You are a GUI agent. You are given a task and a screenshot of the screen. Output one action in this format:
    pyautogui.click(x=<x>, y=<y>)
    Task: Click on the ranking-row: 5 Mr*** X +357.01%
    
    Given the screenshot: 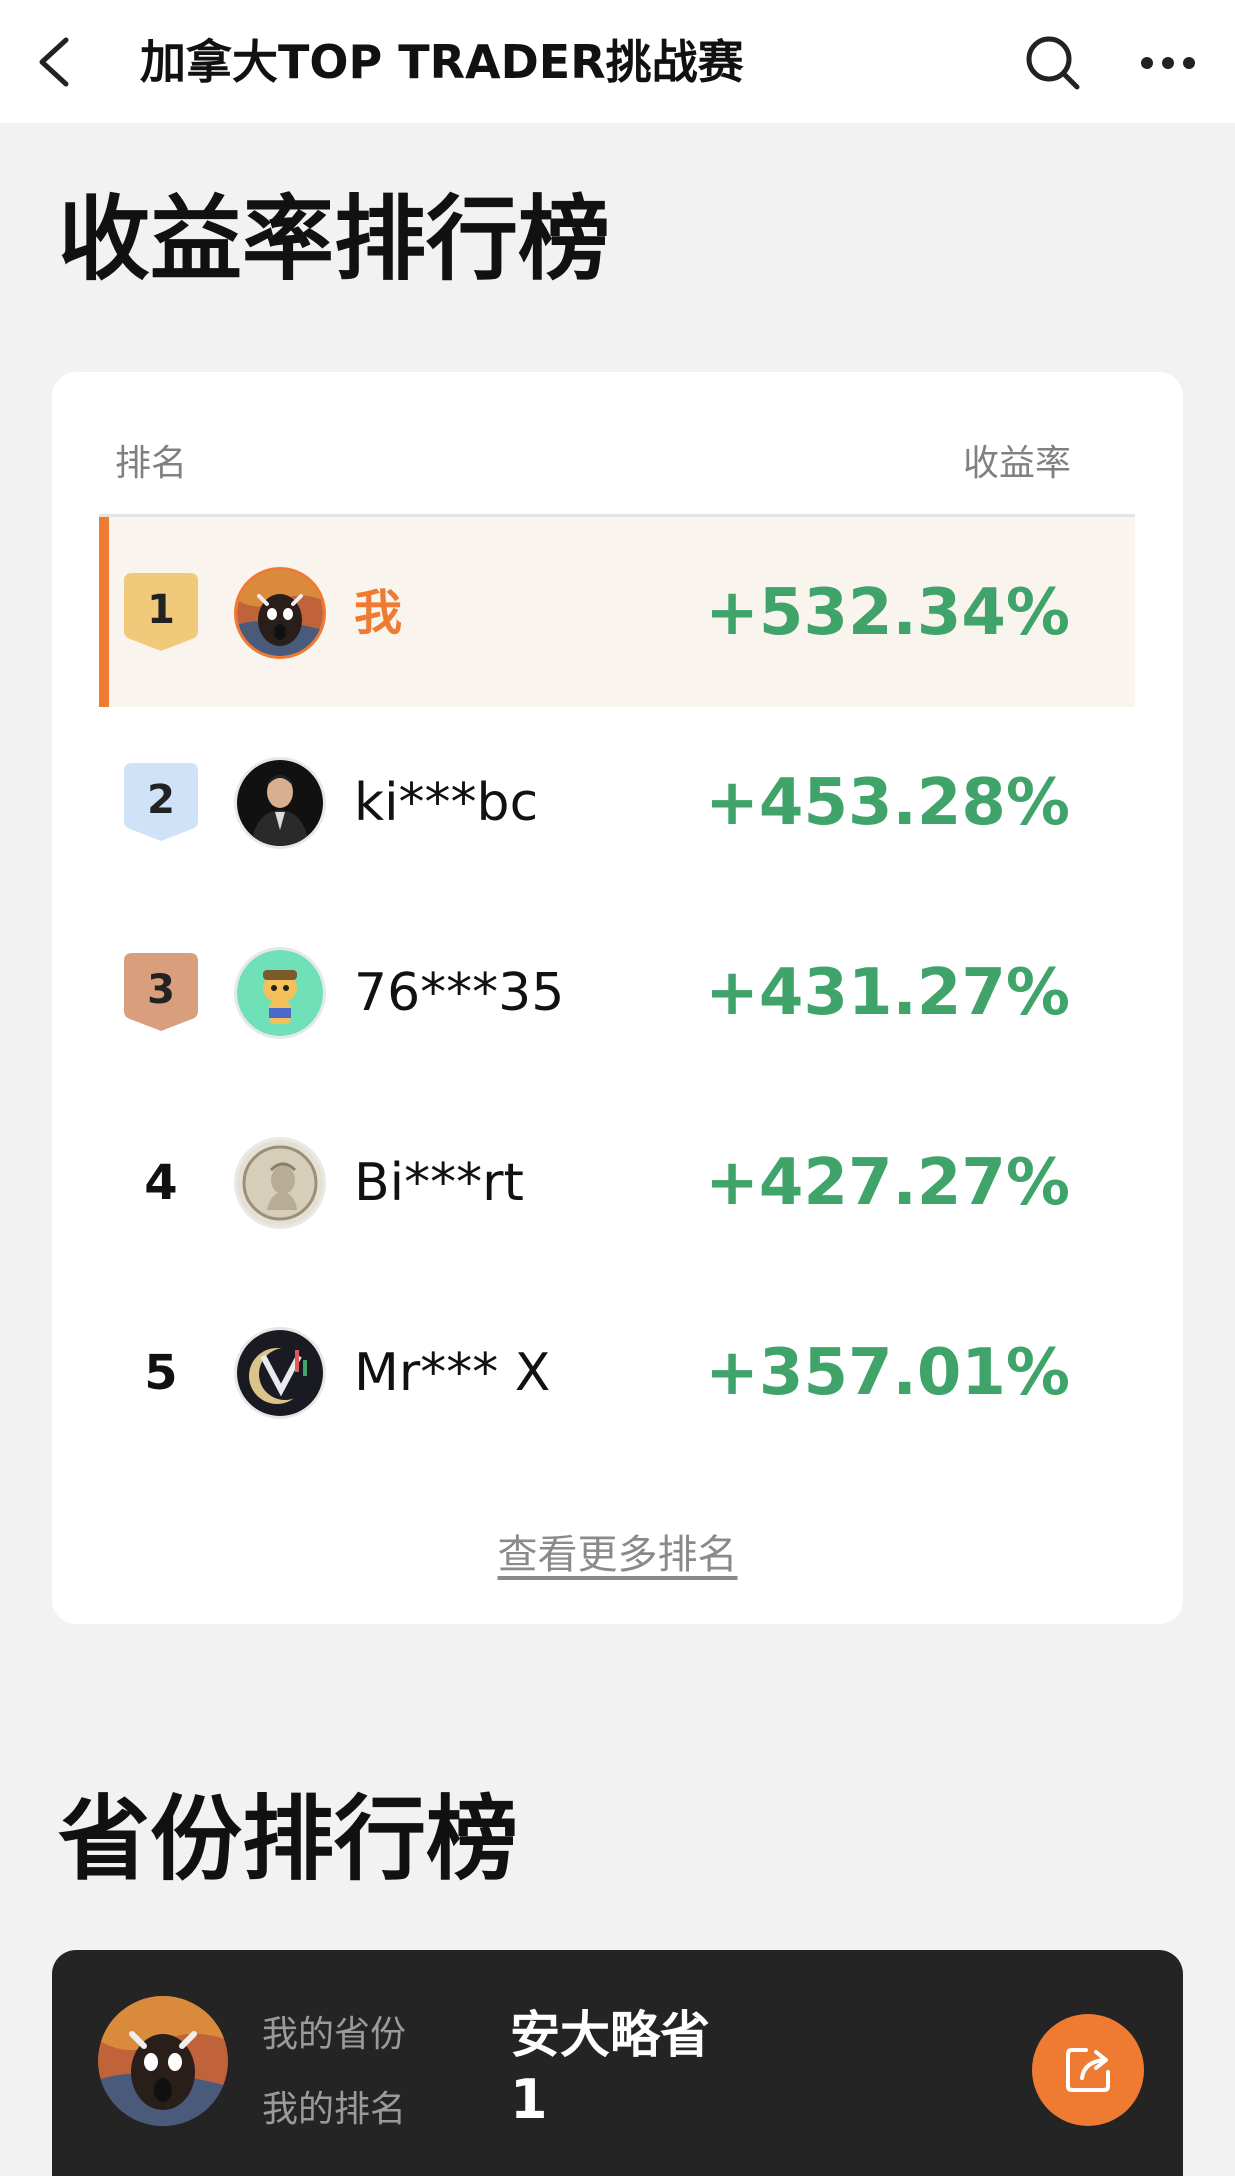 What is the action you would take?
    pyautogui.click(x=617, y=1372)
    